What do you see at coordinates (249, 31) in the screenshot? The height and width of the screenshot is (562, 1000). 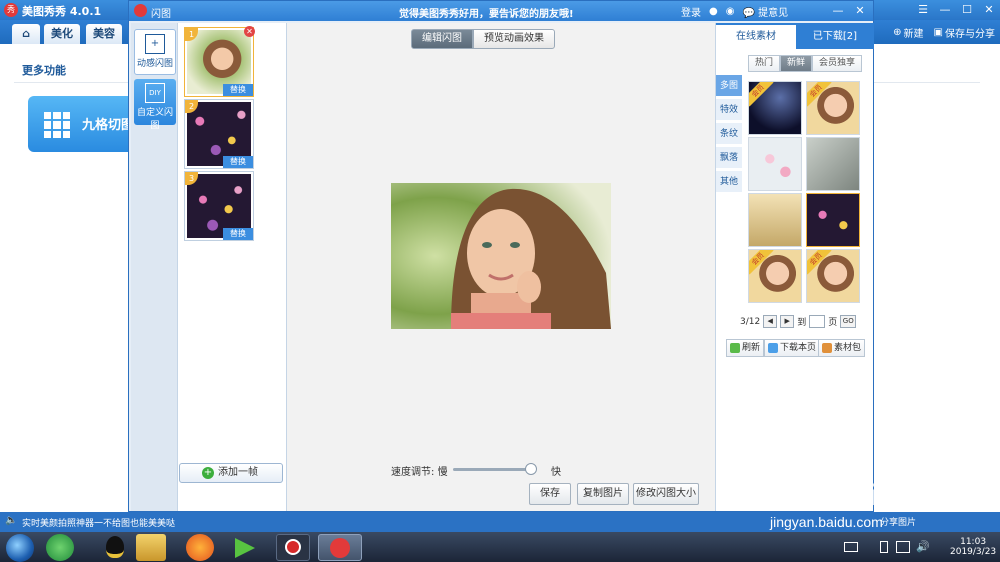 I see `delete-frame-icon: ✕` at bounding box center [249, 31].